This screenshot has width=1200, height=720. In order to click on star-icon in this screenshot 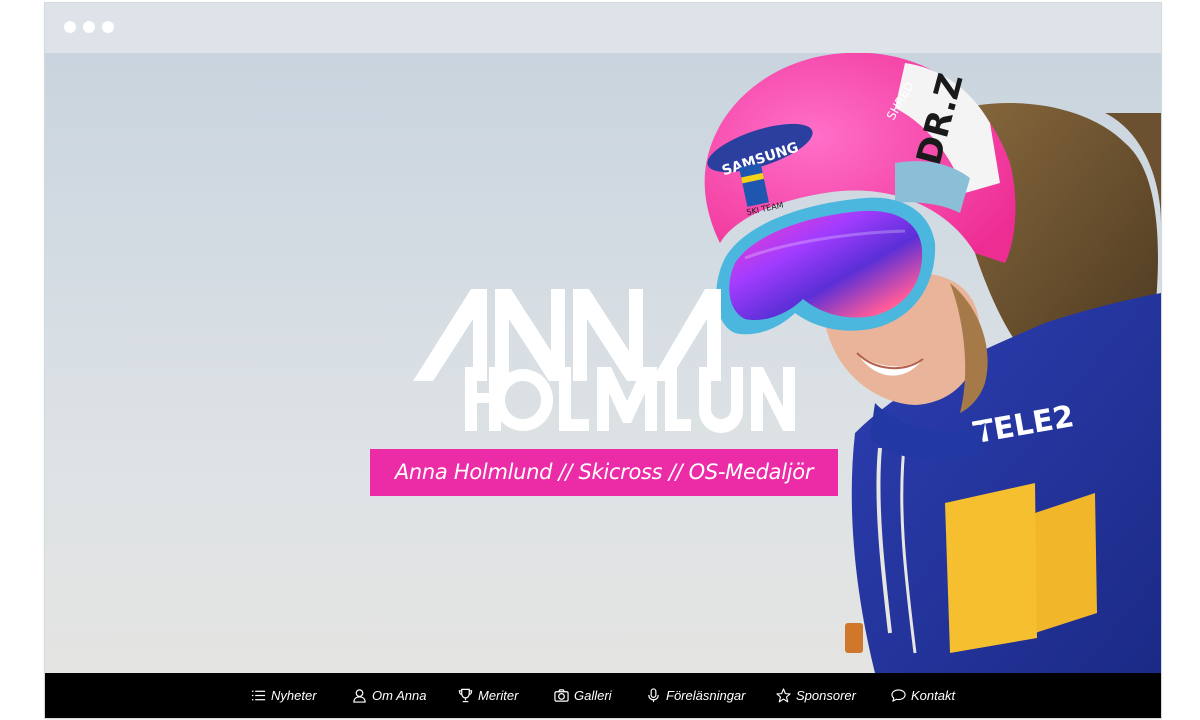, I will do `click(783, 696)`.